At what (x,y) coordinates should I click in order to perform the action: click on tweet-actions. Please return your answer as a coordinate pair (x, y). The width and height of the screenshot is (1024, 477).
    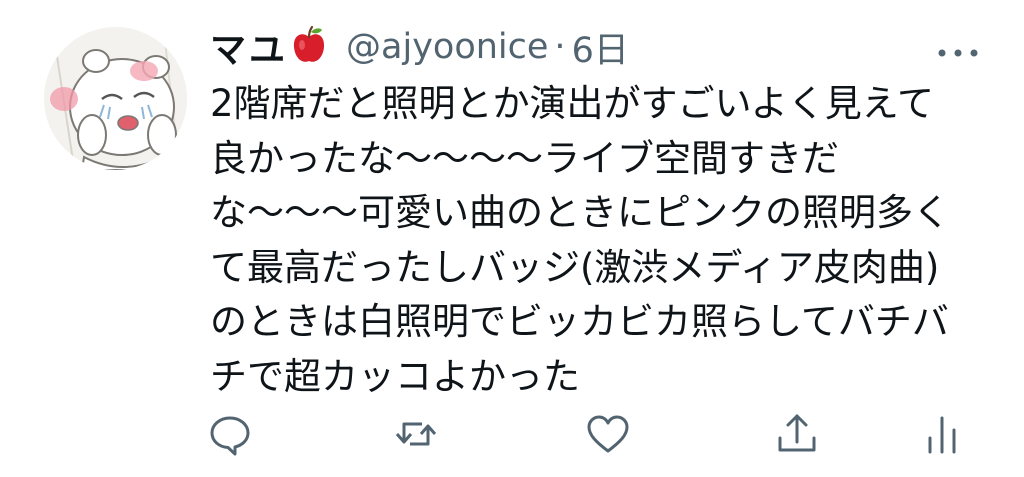
    Looking at the image, I should click on (588, 434).